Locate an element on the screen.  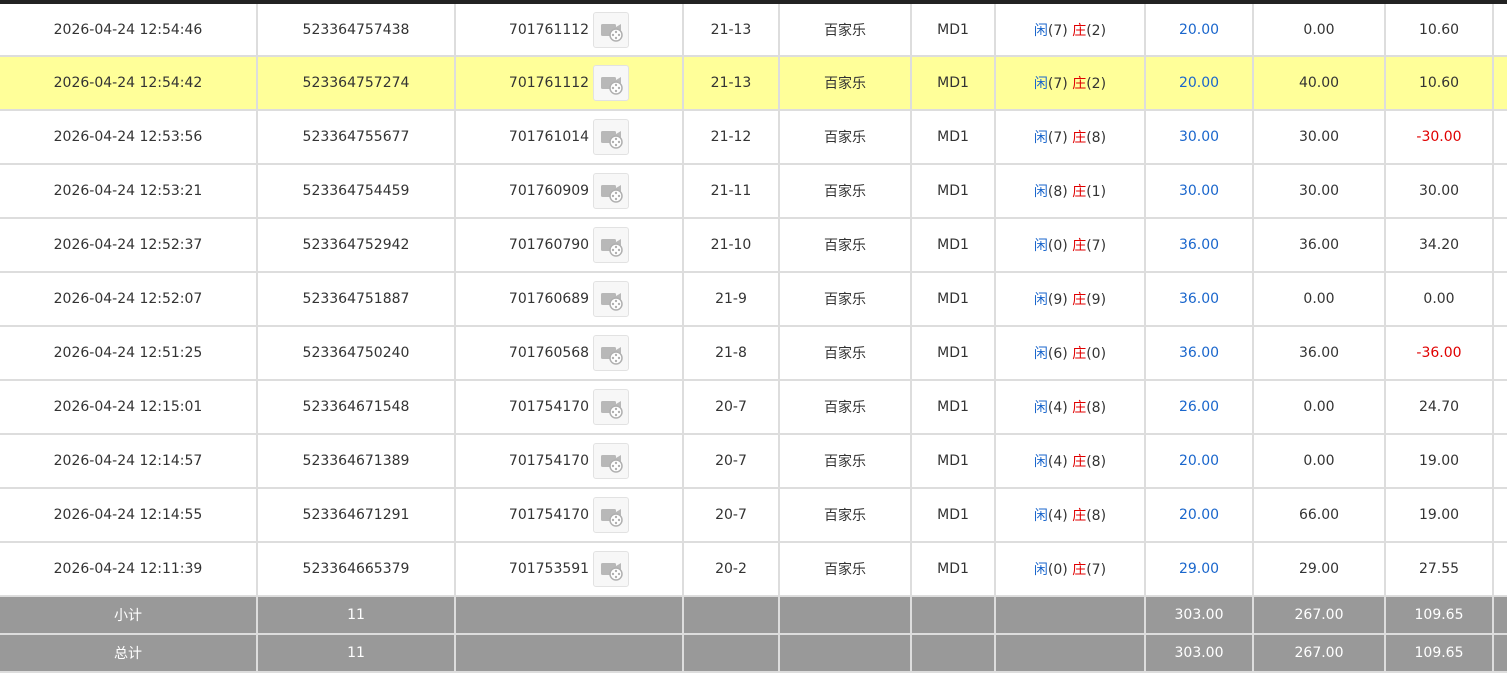
valid-amount: 29.00 is located at coordinates (1318, 569).